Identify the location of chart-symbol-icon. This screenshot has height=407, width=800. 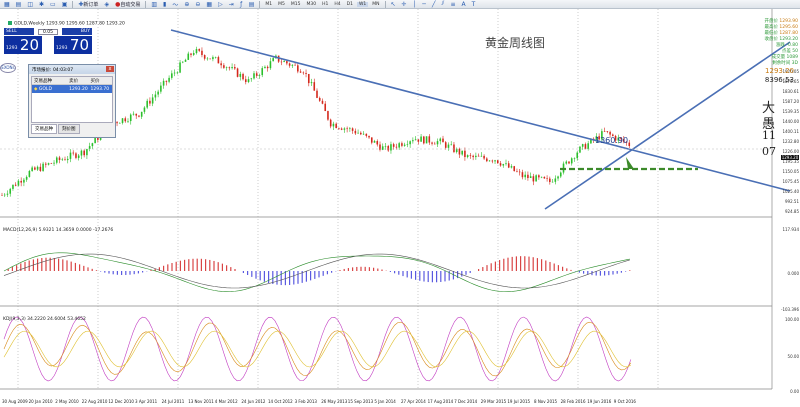
(10, 23).